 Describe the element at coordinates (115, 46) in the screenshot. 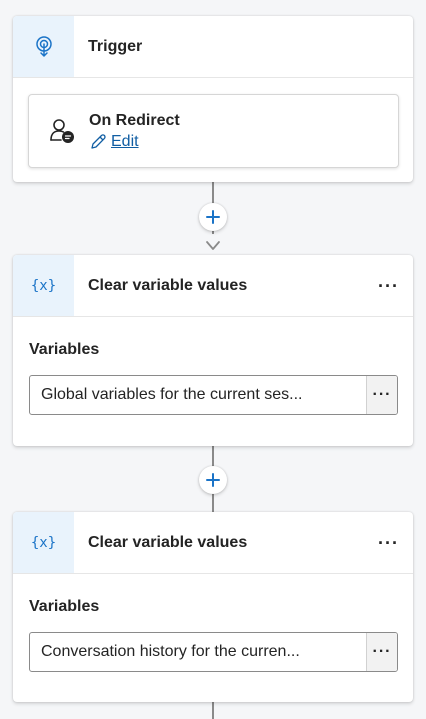

I see `trigger-title: Trigger` at that location.